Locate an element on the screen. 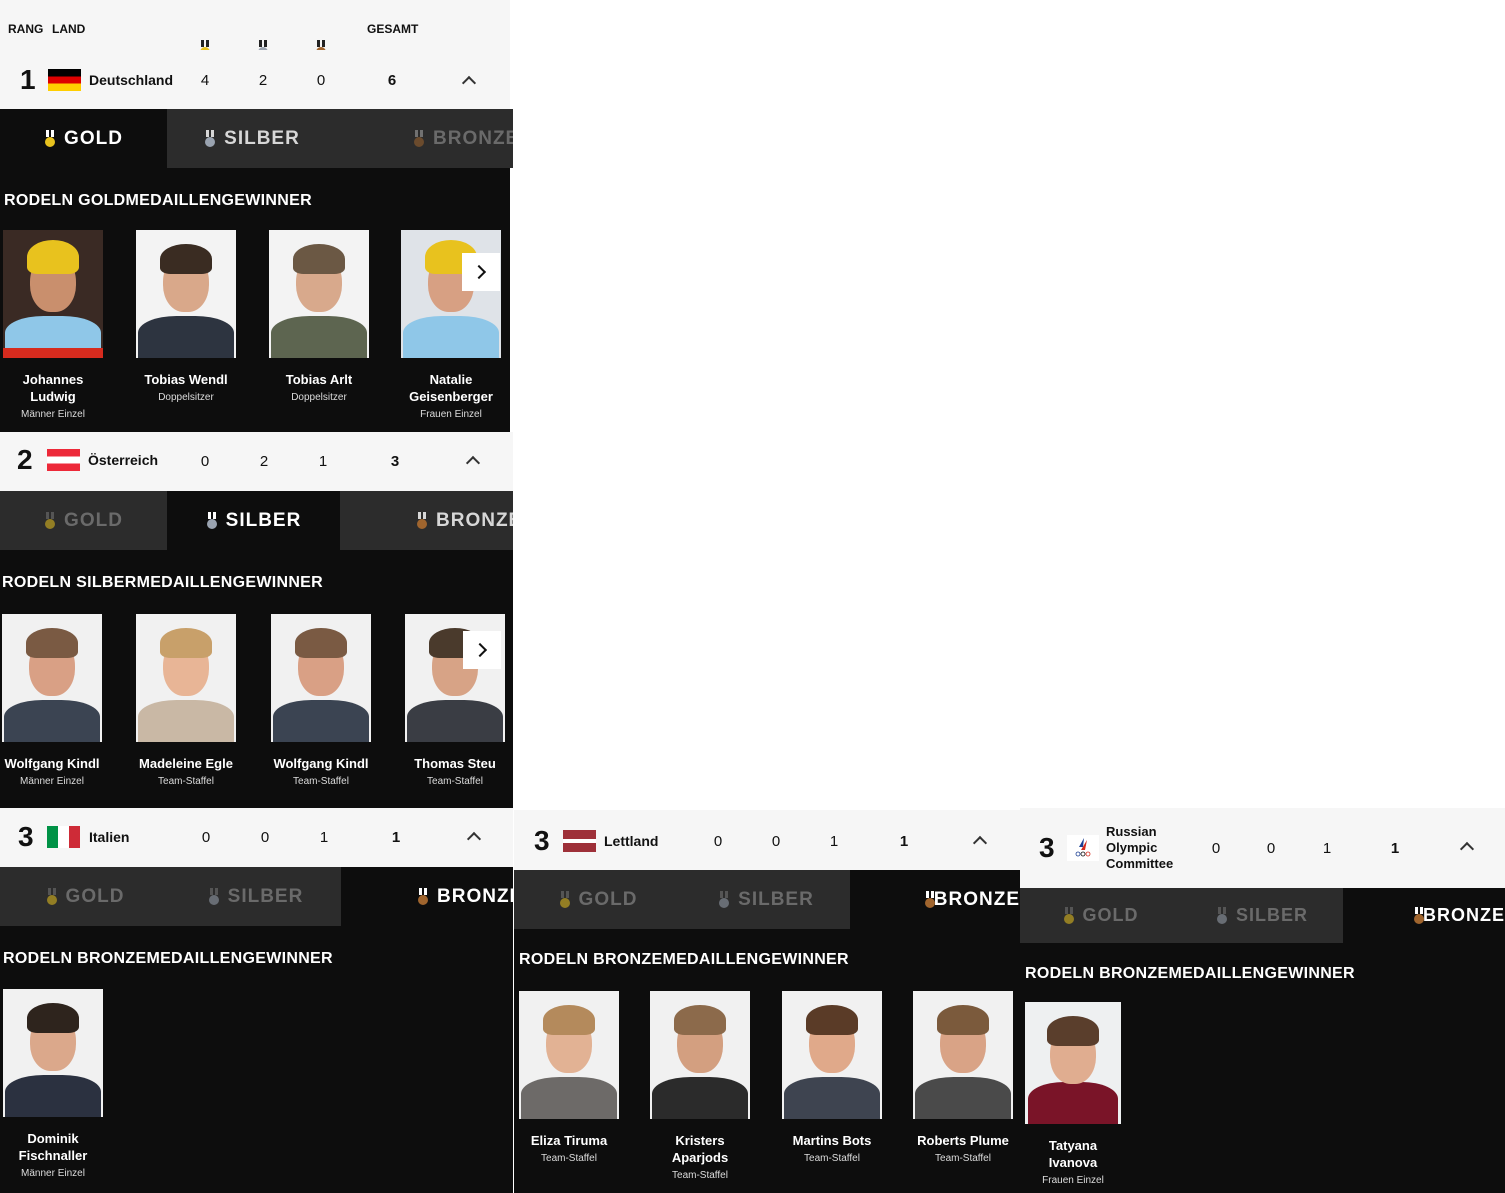  land-heading: LAND is located at coordinates (69, 29).